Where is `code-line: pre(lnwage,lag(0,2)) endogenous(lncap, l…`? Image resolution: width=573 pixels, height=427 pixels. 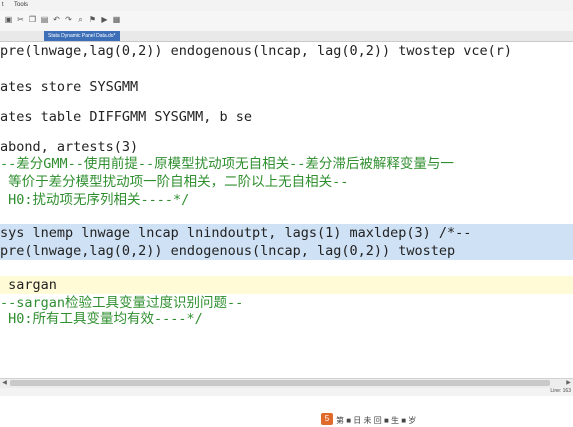 code-line: pre(lnwage,lag(0,2)) endogenous(lncap, l… is located at coordinates (286, 51).